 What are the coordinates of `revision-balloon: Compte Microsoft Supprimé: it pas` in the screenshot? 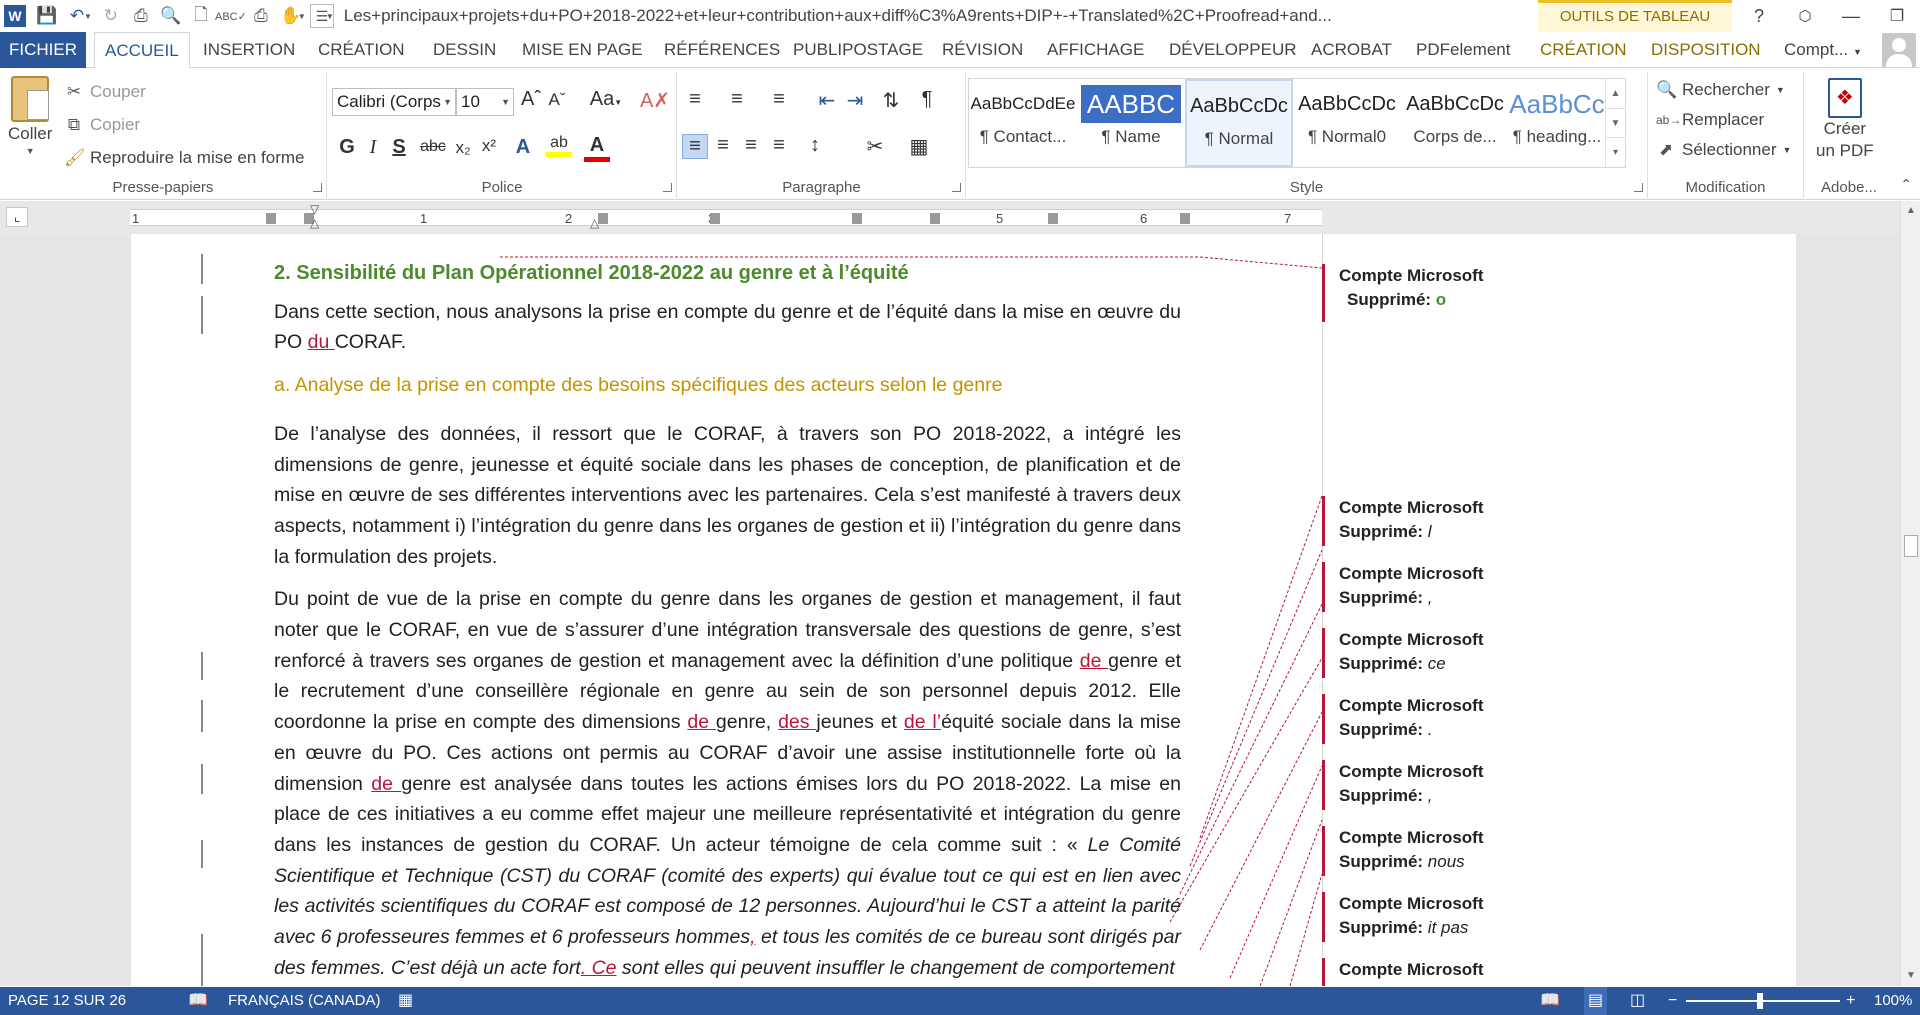 It's located at (1452, 917).